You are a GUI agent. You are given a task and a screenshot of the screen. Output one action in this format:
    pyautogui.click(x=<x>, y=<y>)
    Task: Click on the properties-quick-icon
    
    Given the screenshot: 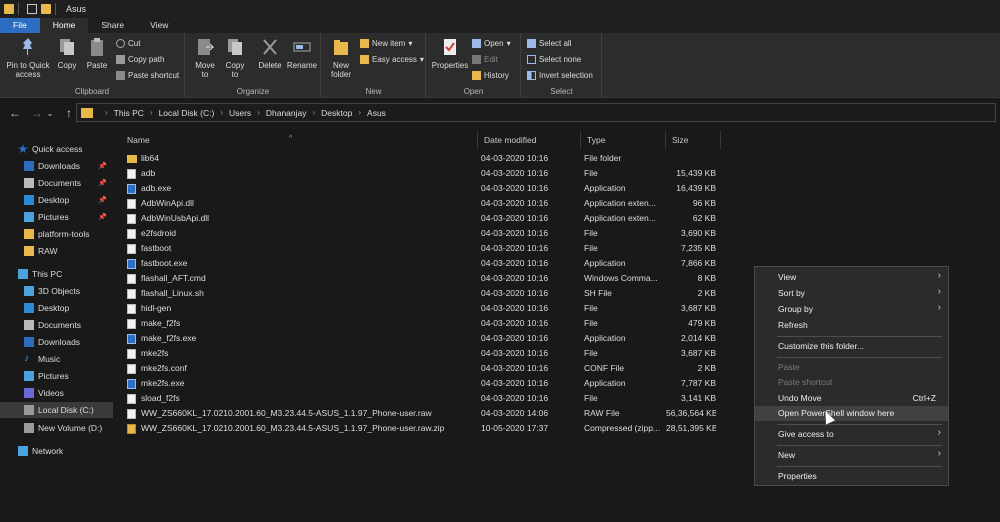 What is the action you would take?
    pyautogui.click(x=32, y=9)
    